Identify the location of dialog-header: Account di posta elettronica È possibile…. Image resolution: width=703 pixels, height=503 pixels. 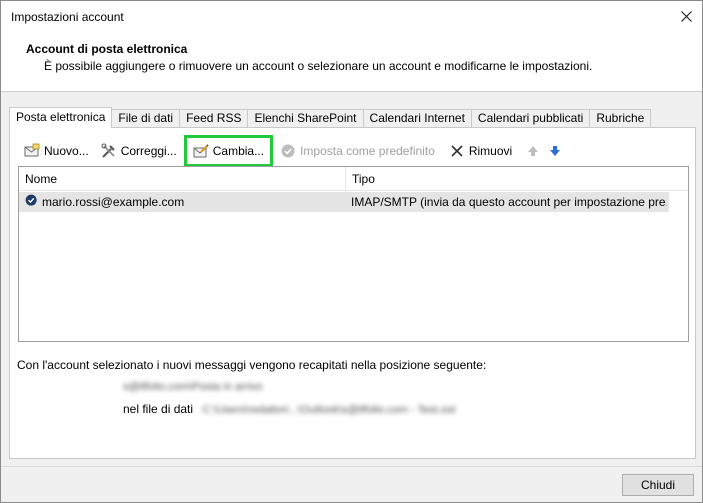
(351, 62).